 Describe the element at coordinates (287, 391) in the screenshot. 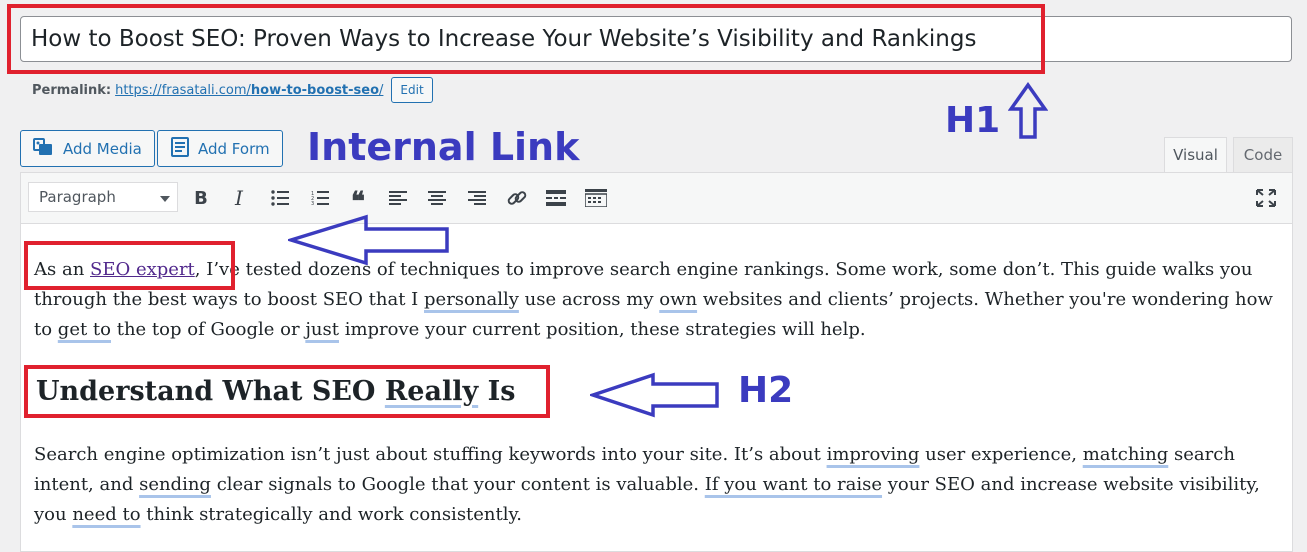

I see `h2-highlight-box` at that location.